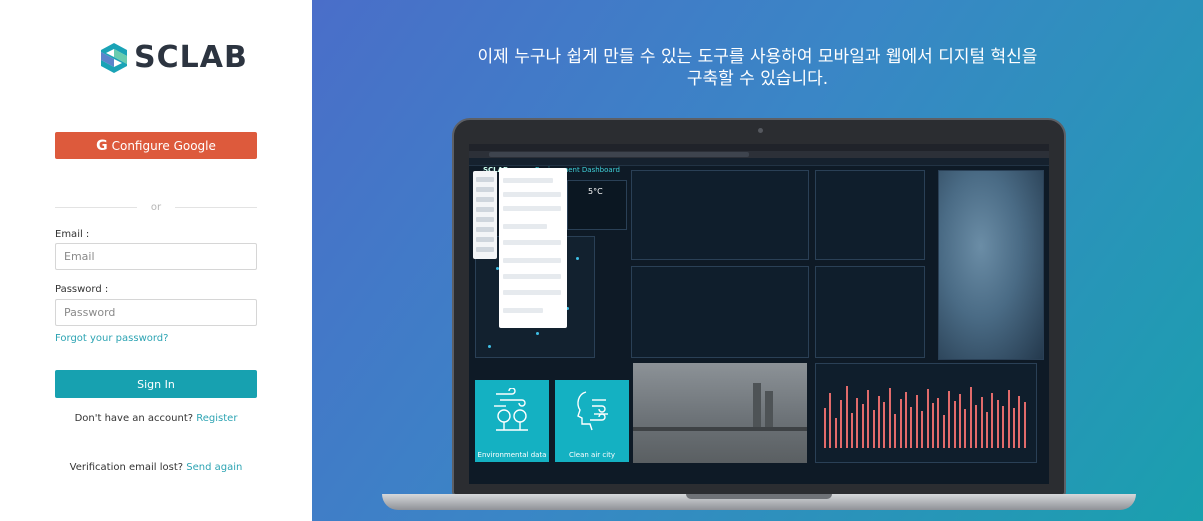  I want to click on app-toolbar, so click(759, 162).